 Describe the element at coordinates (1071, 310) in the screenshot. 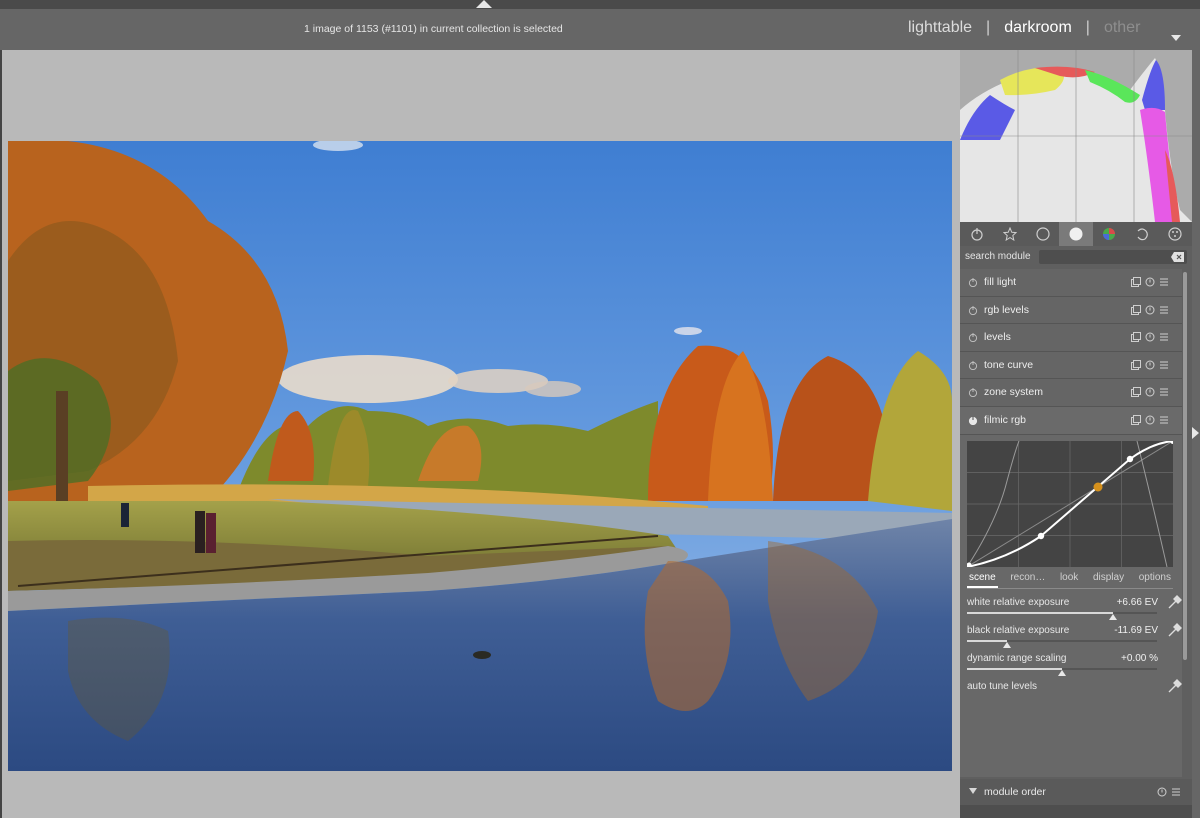

I see `module-rgb-levels: rgb levels` at that location.